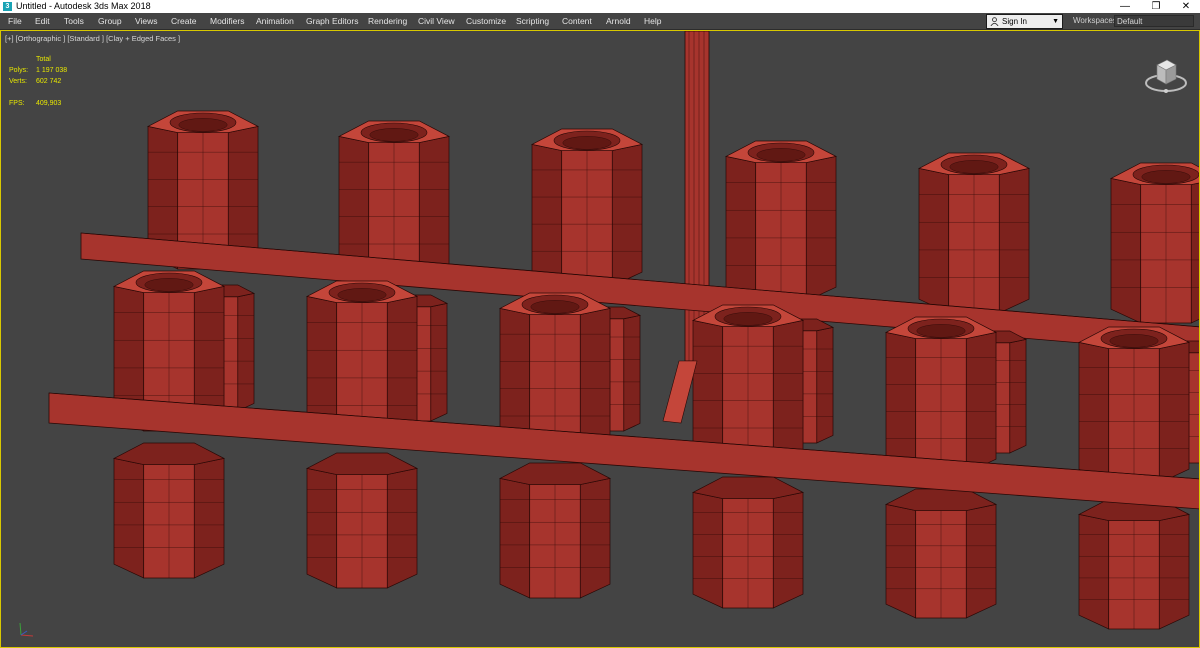 This screenshot has height=648, width=1200. What do you see at coordinates (595, 538) in the screenshot?
I see `cup-low-2-right` at bounding box center [595, 538].